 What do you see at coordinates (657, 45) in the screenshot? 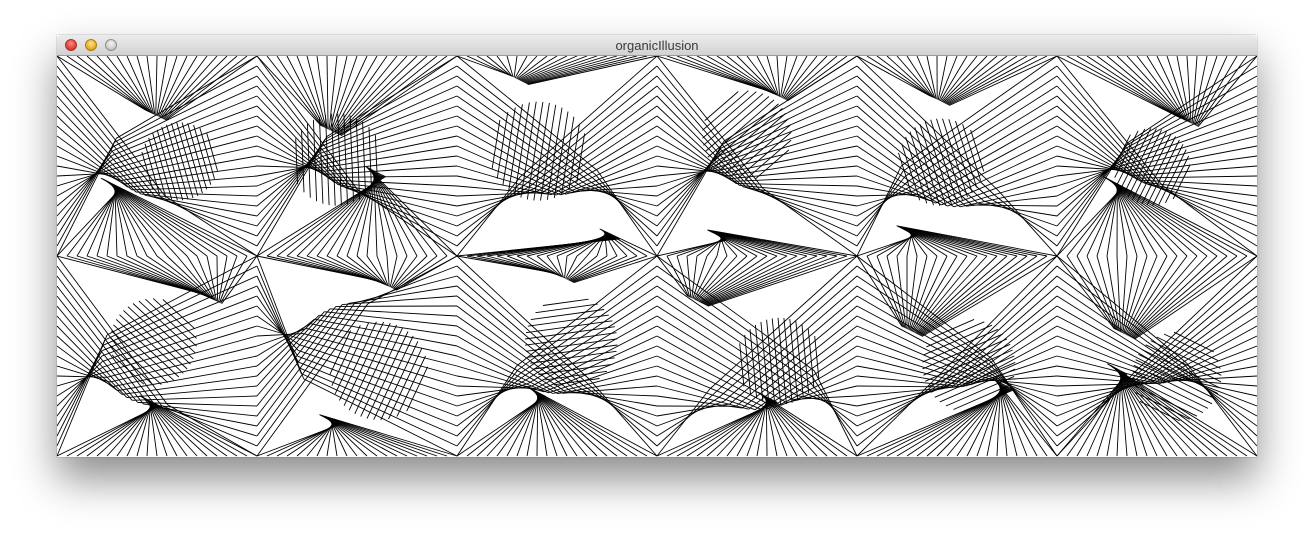
I see `title-bar: organicIllusion` at bounding box center [657, 45].